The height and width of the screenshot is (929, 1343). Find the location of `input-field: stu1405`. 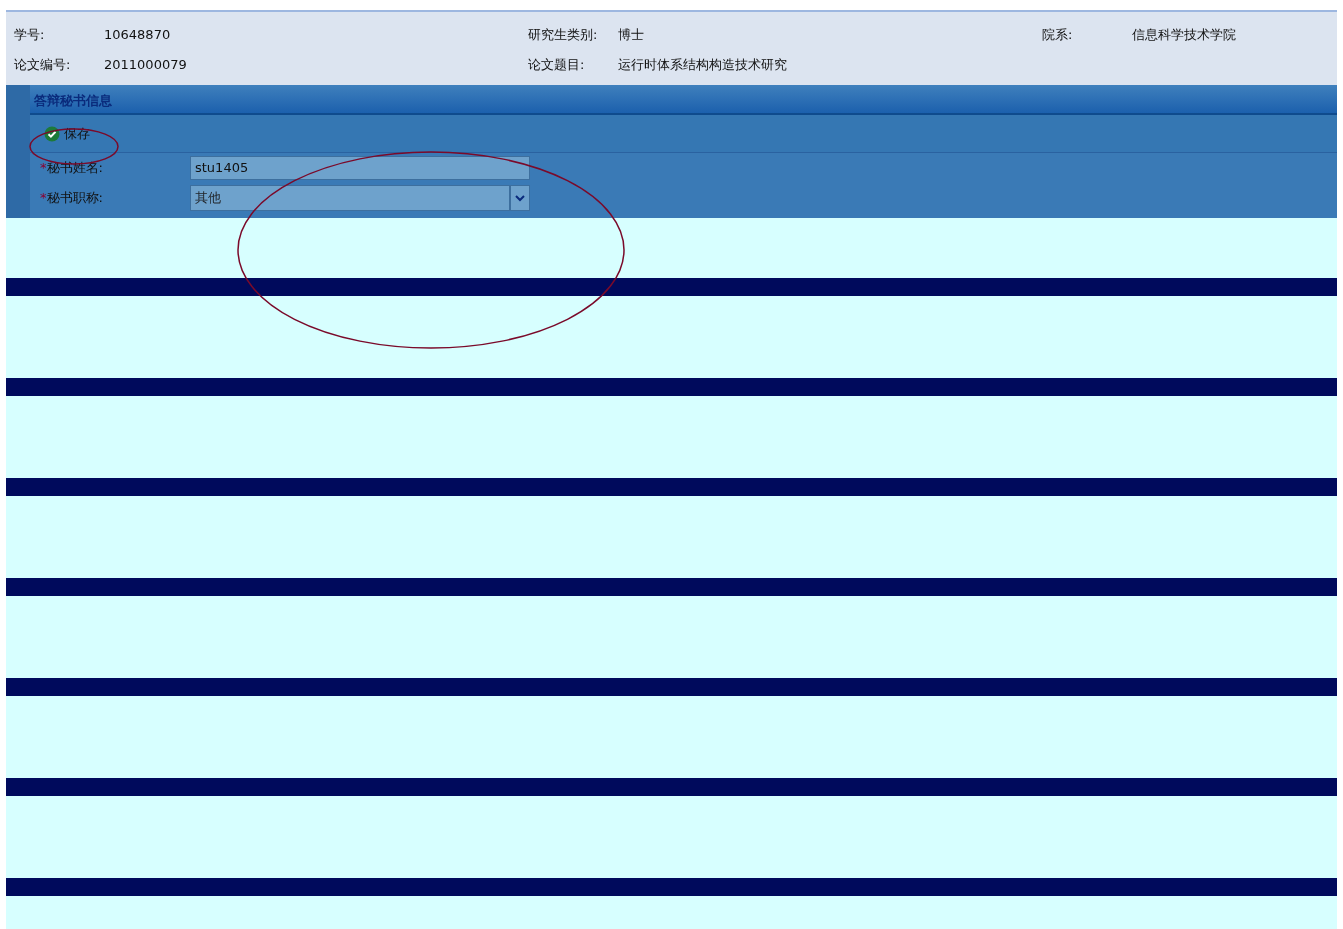

input-field: stu1405 is located at coordinates (360, 168).